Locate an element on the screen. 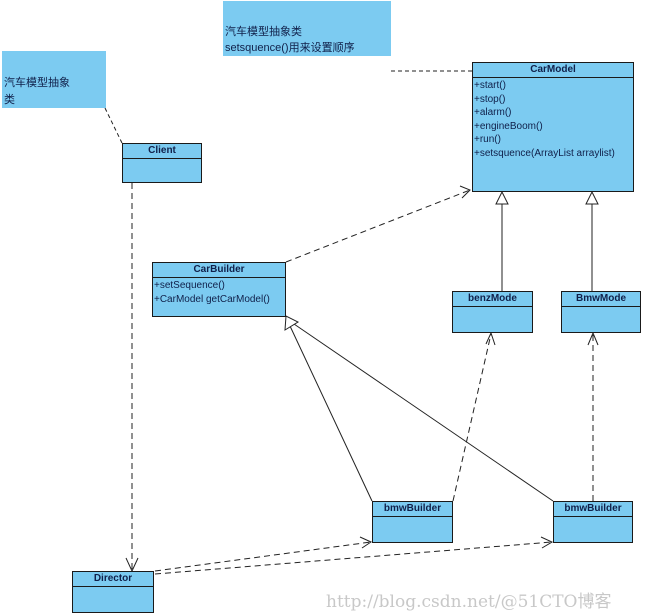 The image size is (646, 616). note-top-line-1: 汽车模型抽象类 is located at coordinates (263, 32).